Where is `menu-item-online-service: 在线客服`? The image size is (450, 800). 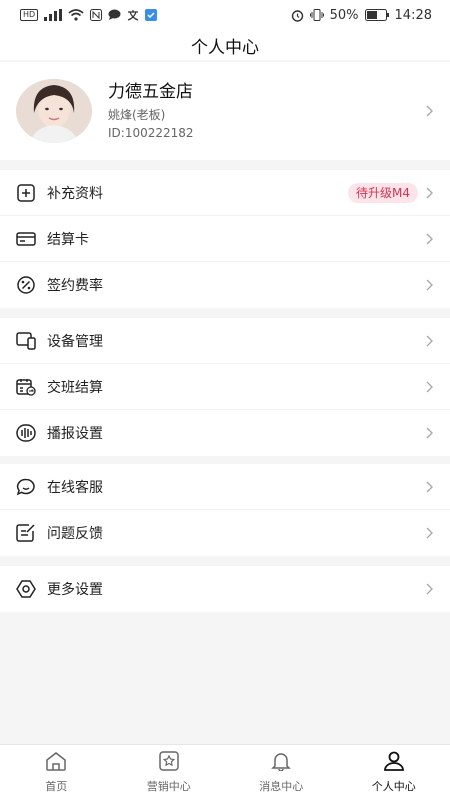
menu-item-online-service: 在线客服 is located at coordinates (225, 487).